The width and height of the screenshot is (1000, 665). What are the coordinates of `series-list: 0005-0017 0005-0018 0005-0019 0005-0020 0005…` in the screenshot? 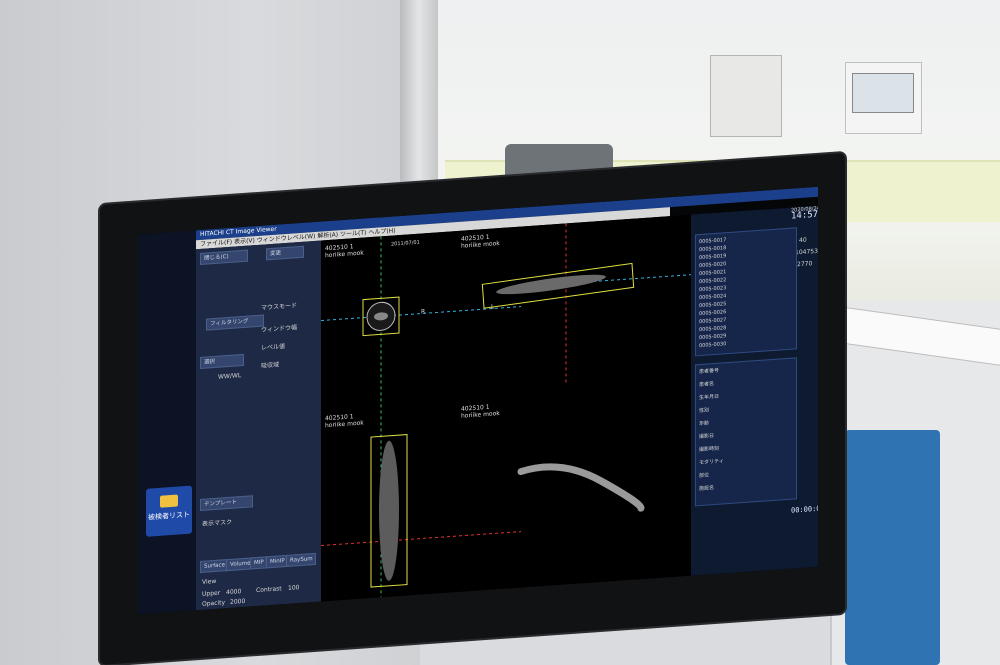 It's located at (746, 292).